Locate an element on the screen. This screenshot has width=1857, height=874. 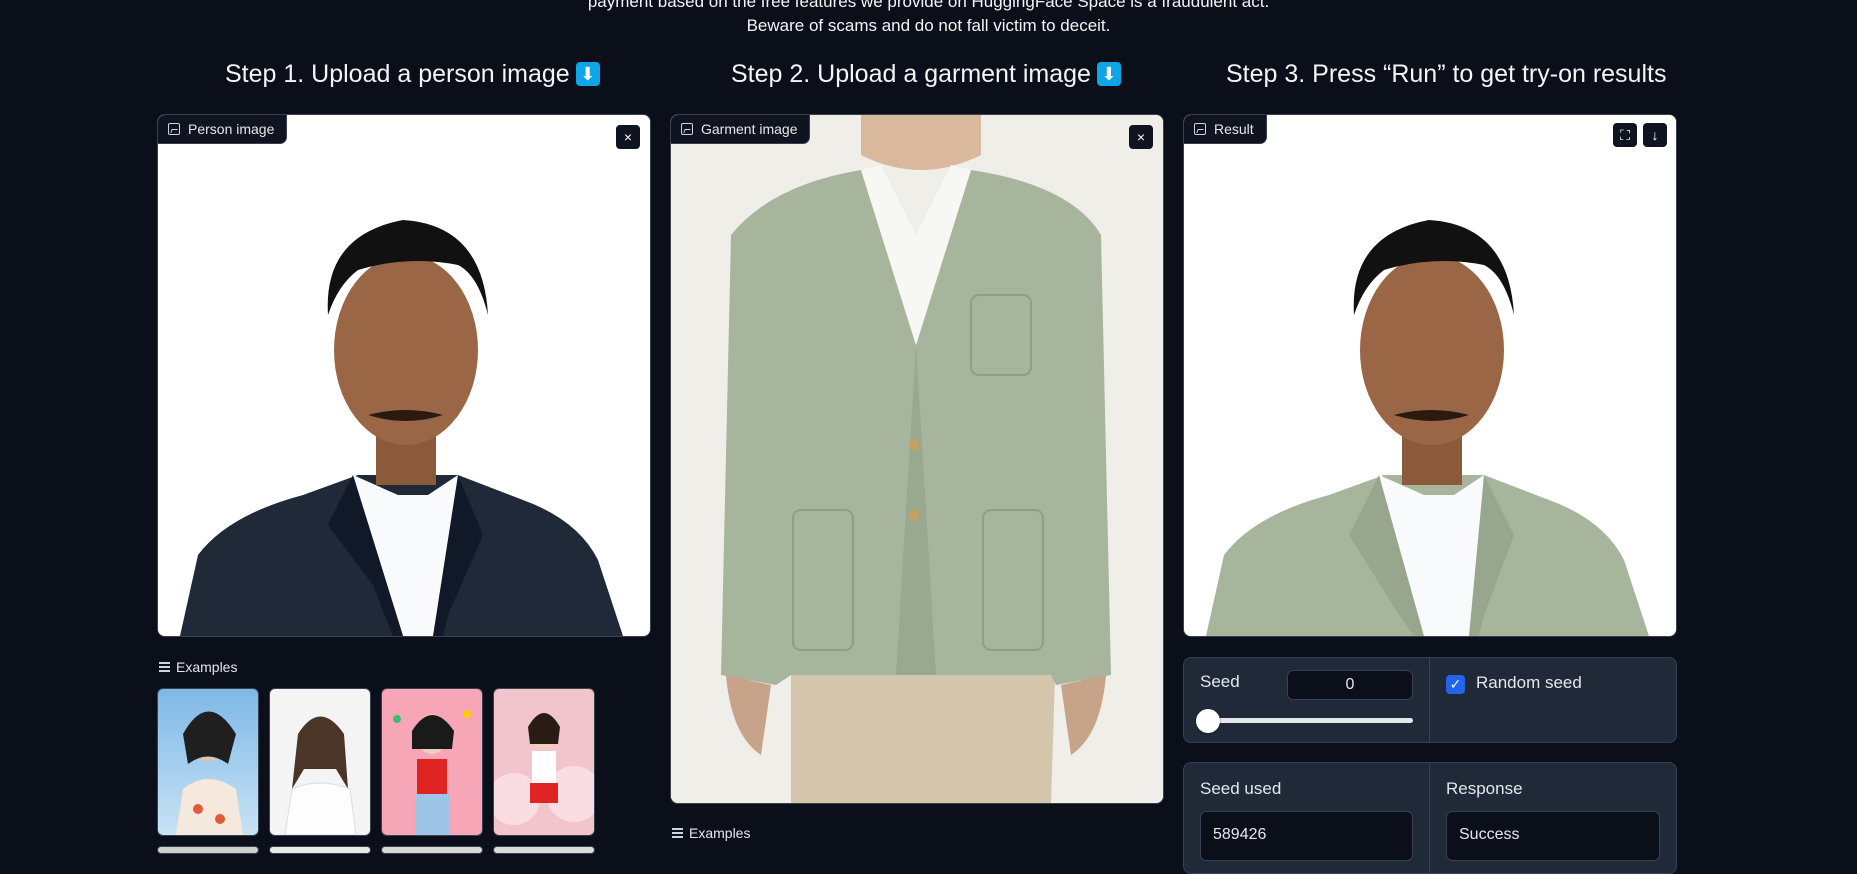
fullscreen-icon: ⛶ is located at coordinates (1625, 135).